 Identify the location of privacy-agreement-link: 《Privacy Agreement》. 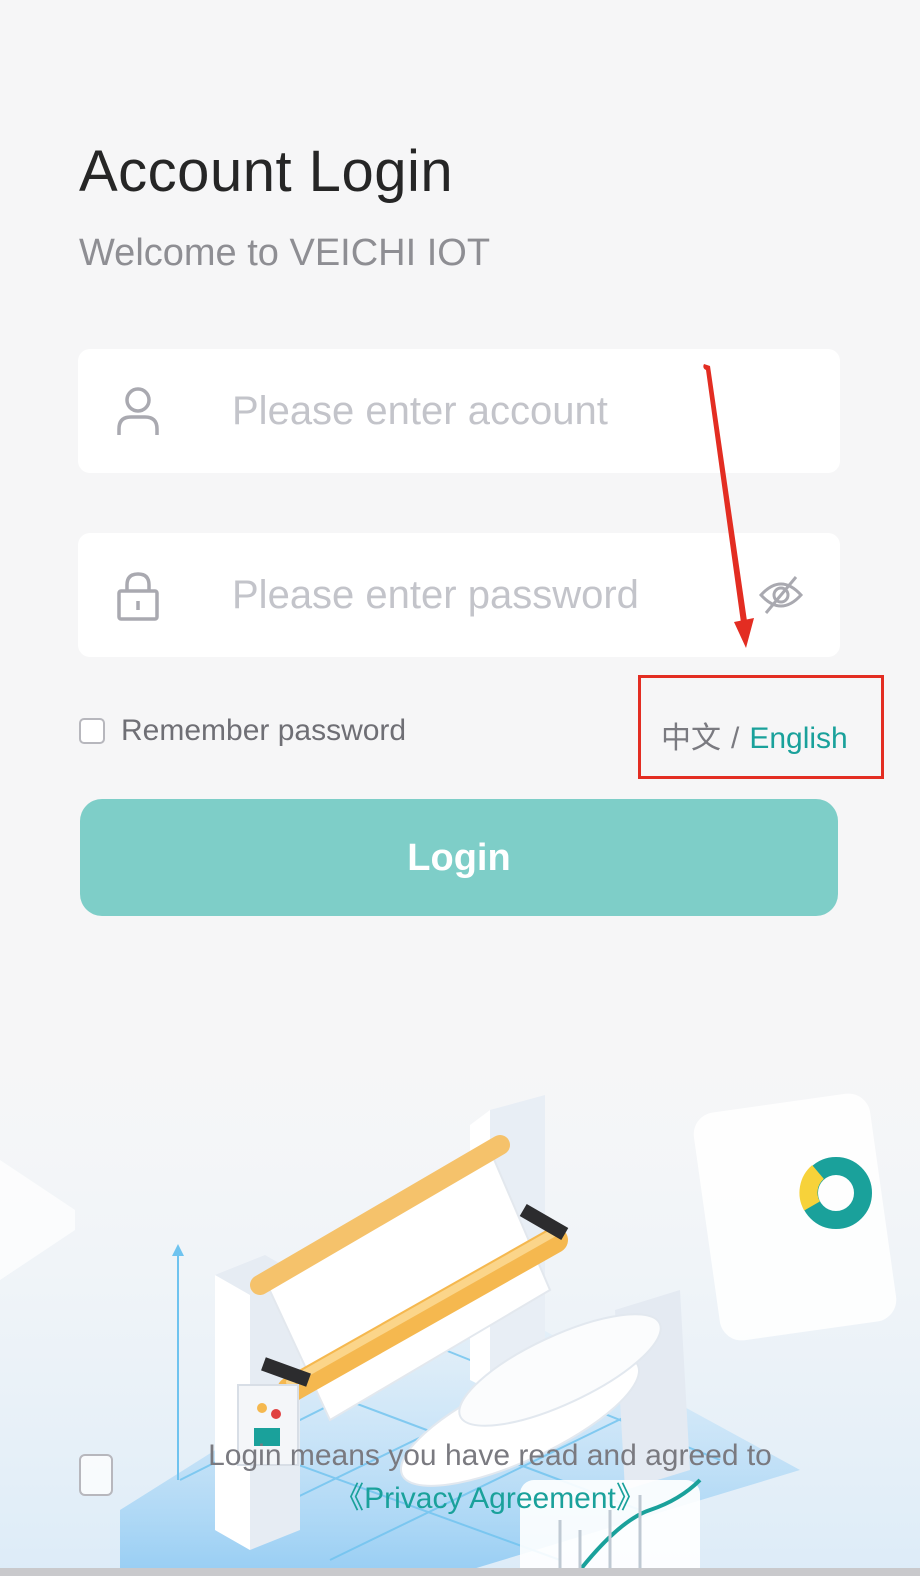
(490, 1498).